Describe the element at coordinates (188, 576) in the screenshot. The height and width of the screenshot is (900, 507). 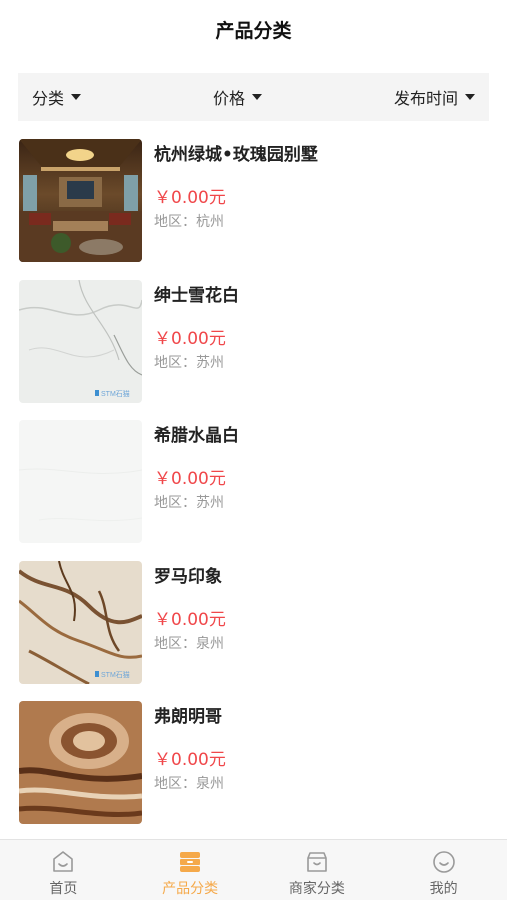
I see `product-name: 罗马印象` at that location.